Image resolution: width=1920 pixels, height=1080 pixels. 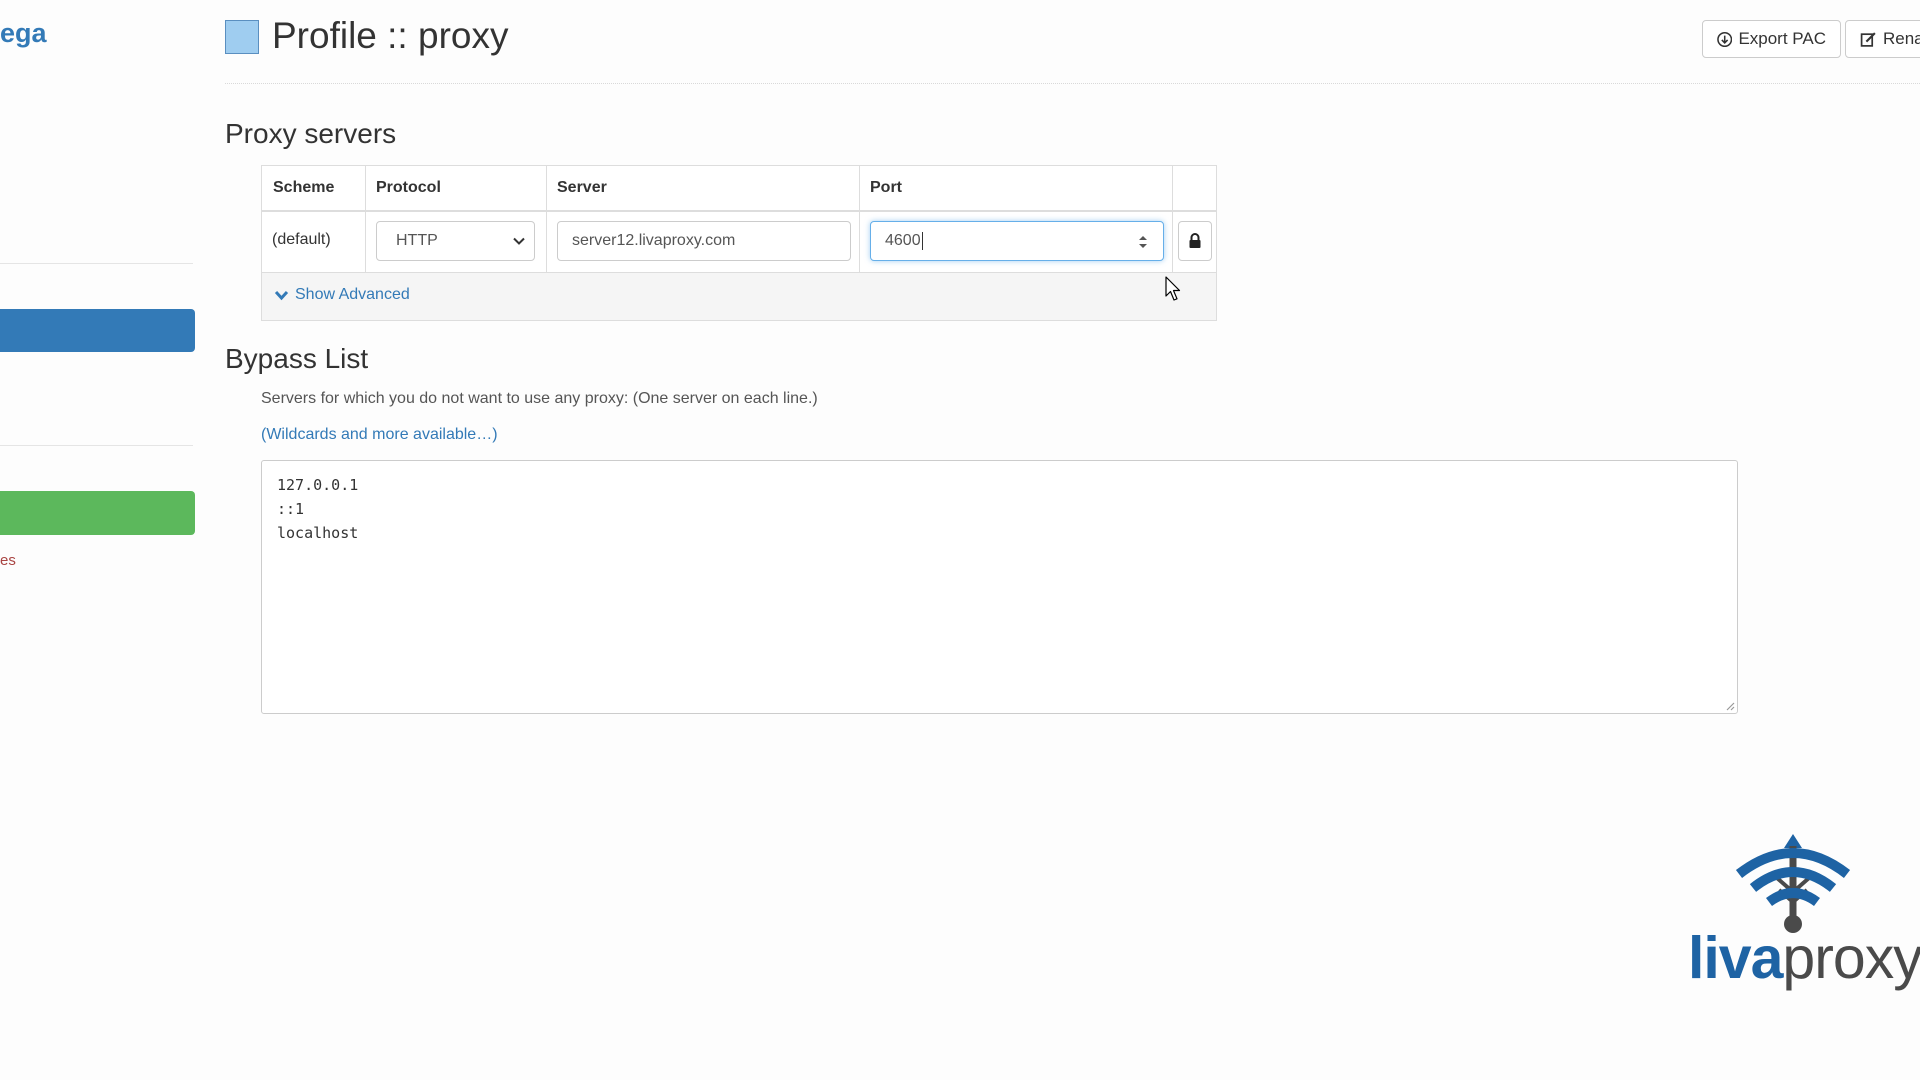 I want to click on column-header-server: Server, so click(x=582, y=187).